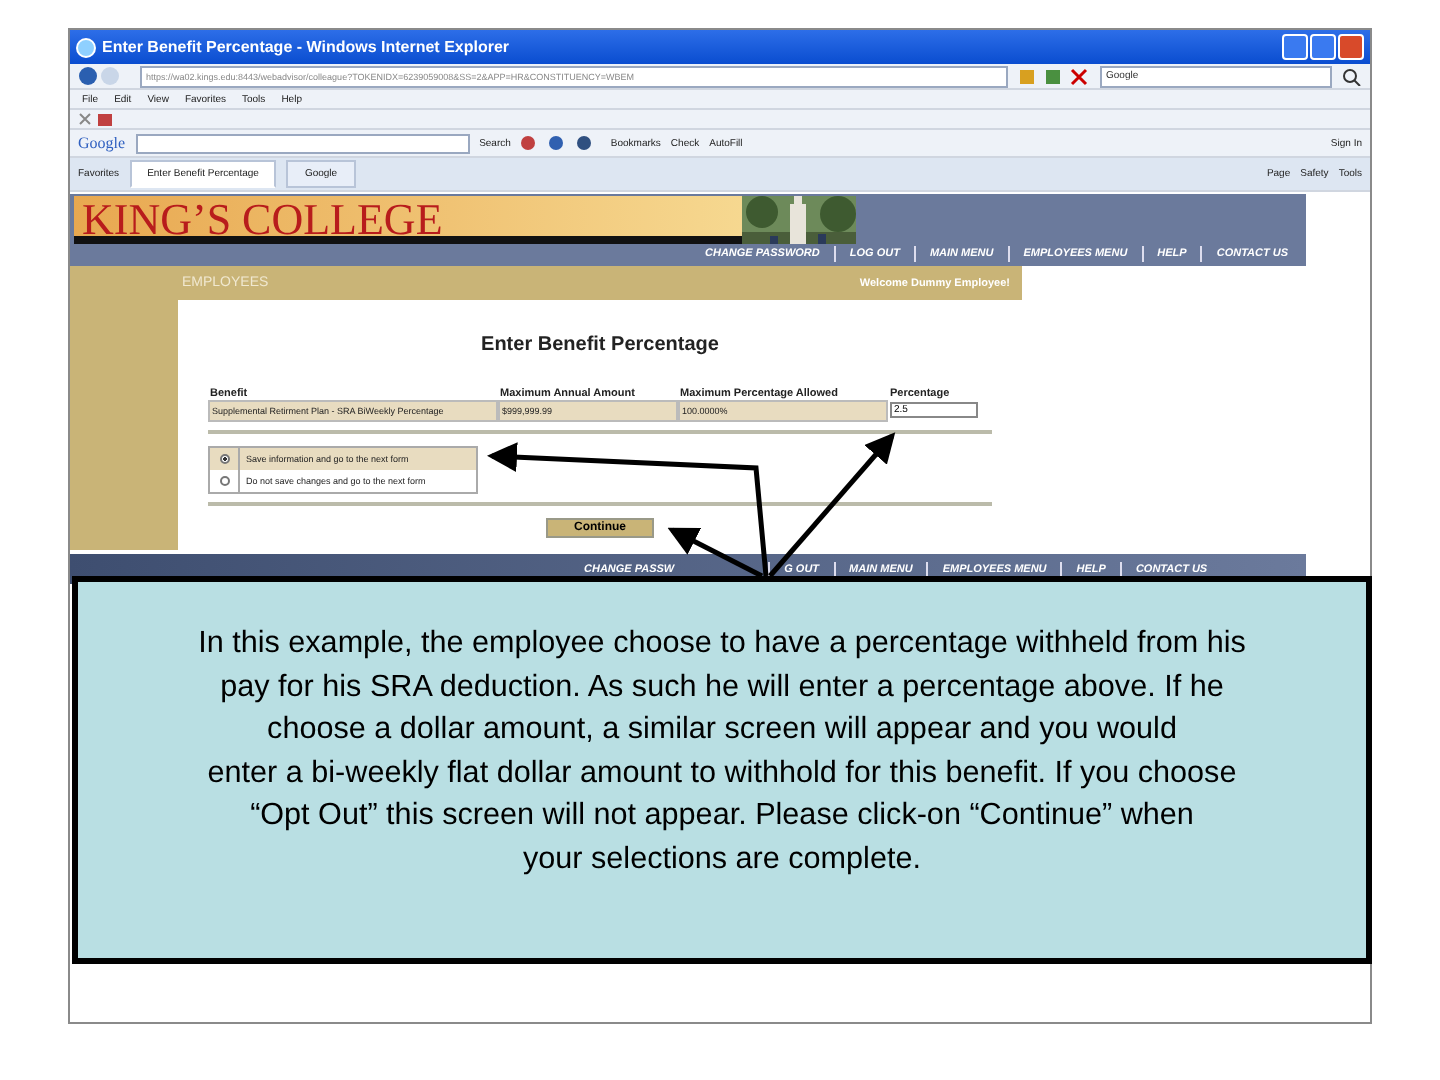 This screenshot has width=1440, height=1080. I want to click on close-button, so click(1351, 47).